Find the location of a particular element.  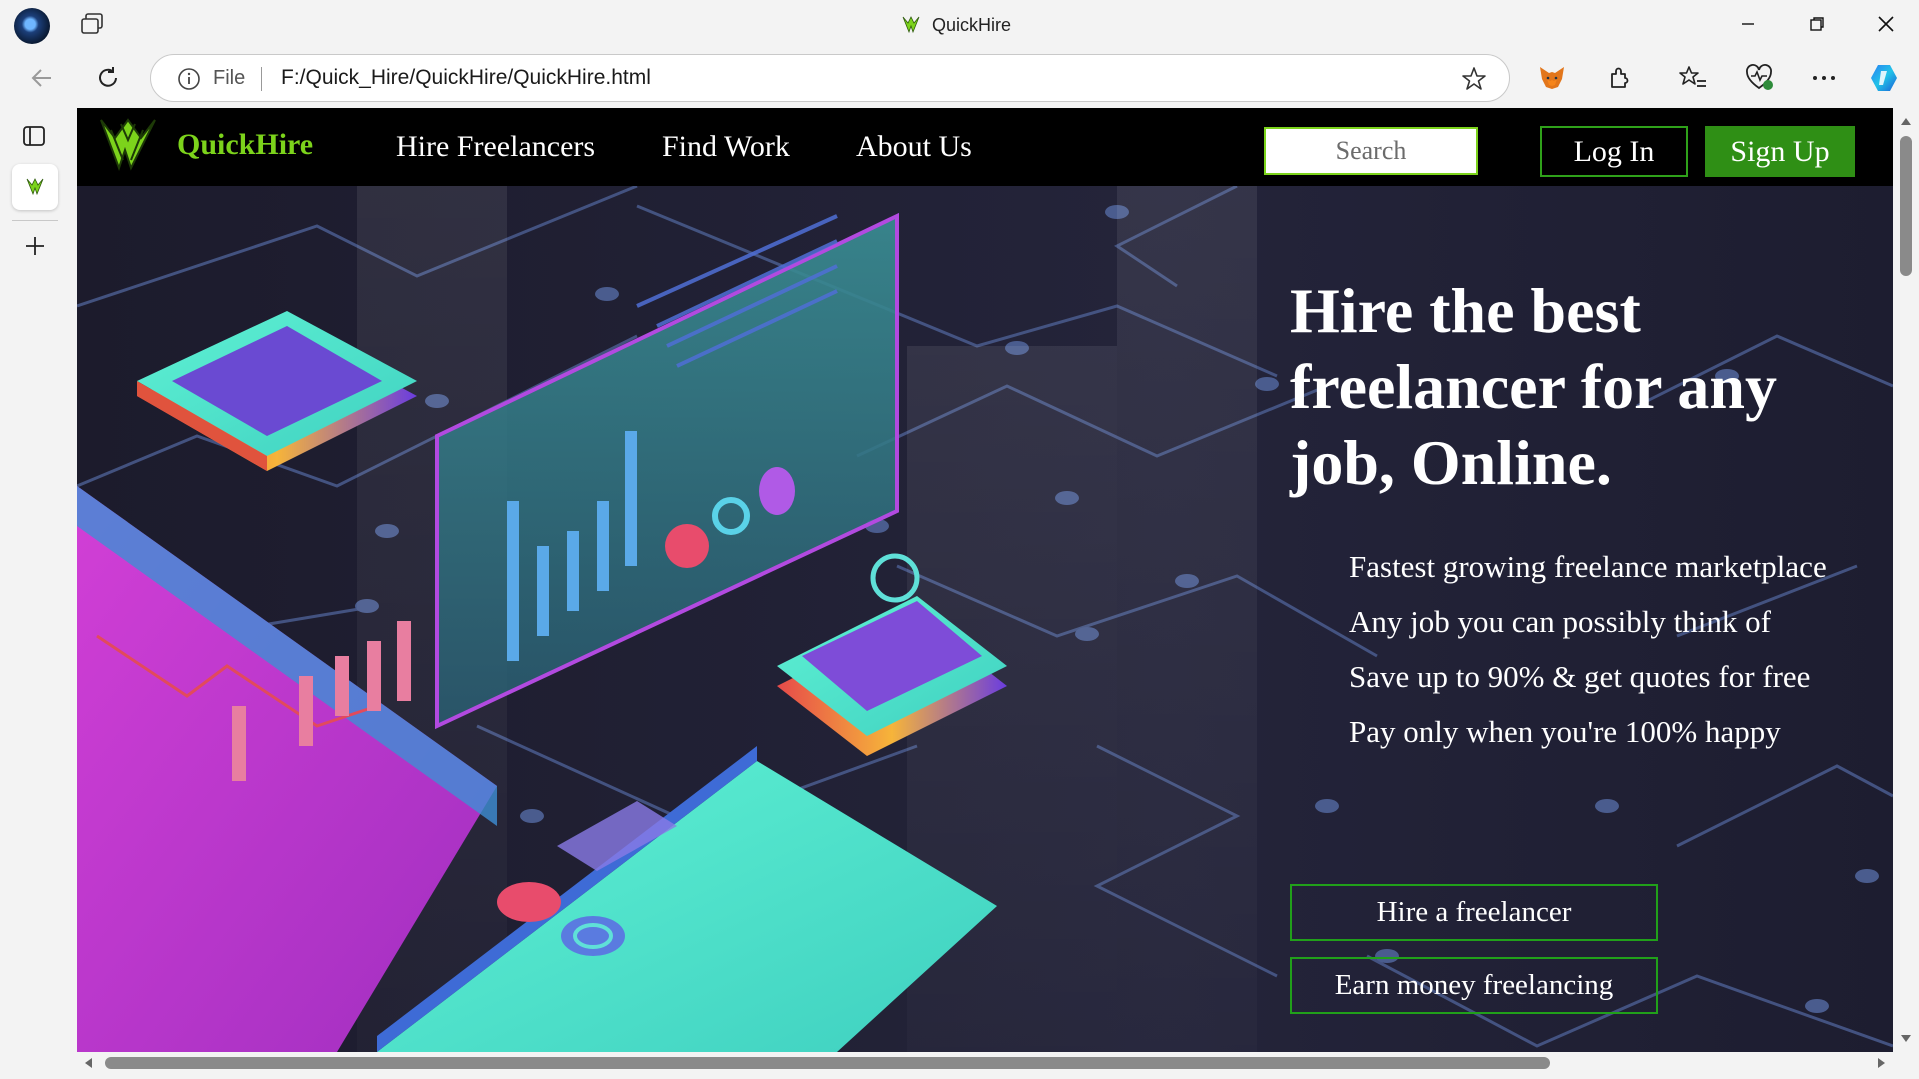

favorites-button is located at coordinates (1693, 78).